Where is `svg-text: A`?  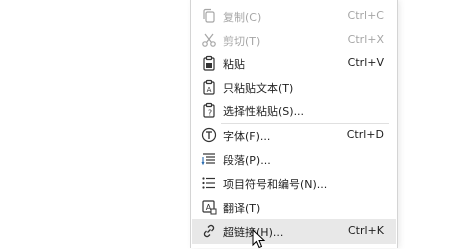 svg-text: A is located at coordinates (209, 90).